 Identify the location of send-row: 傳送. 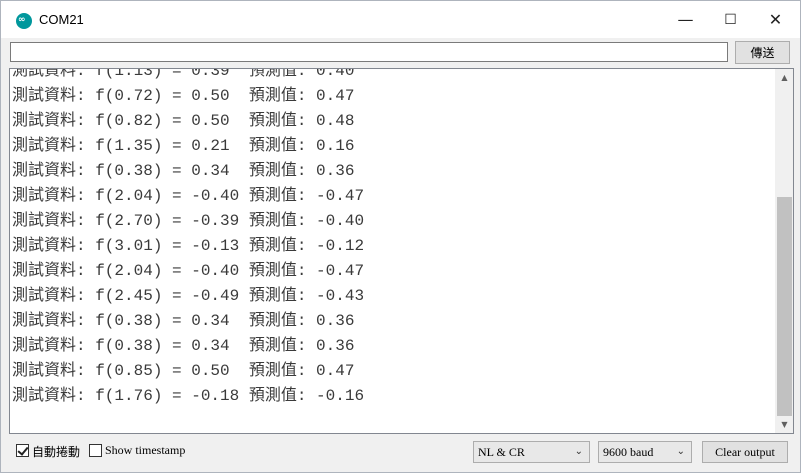
(400, 53).